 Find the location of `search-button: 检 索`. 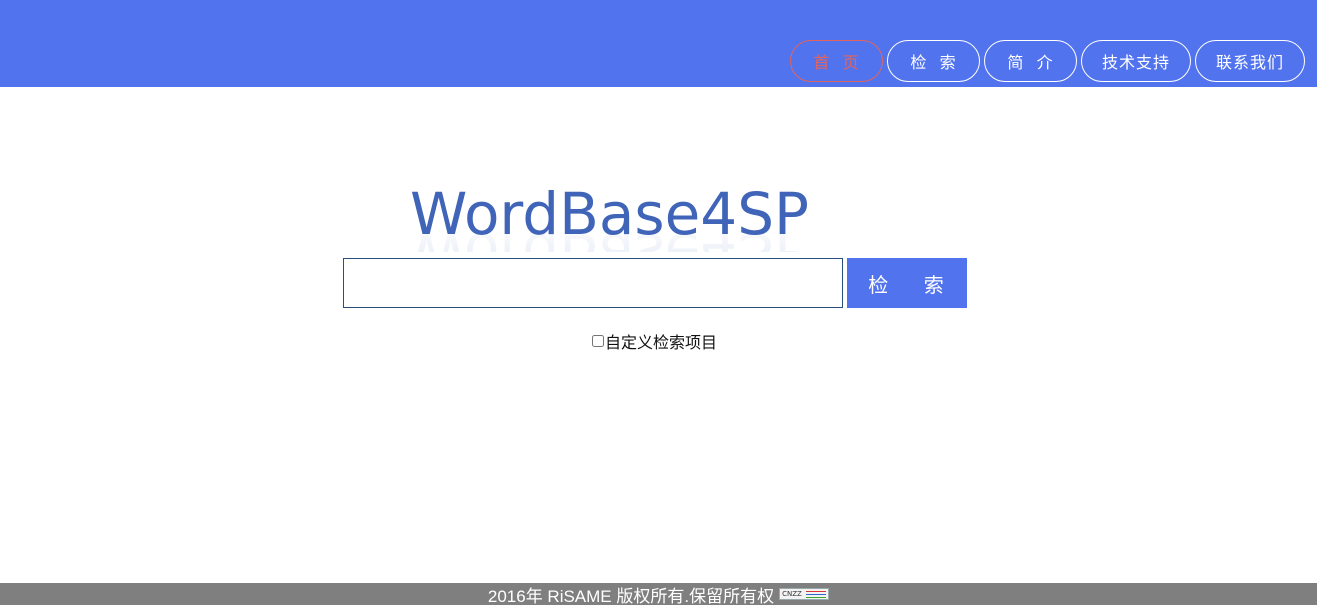

search-button: 检 索 is located at coordinates (907, 283).